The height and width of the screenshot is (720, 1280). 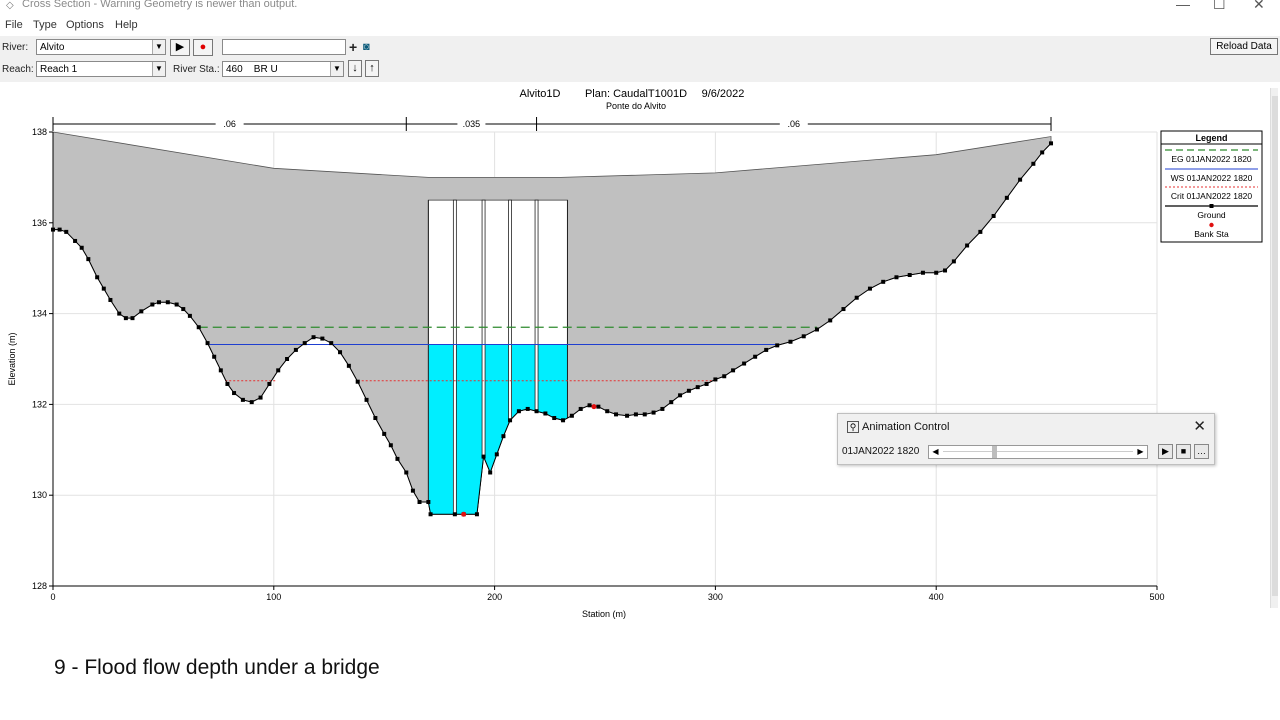 What do you see at coordinates (39, 314) in the screenshot?
I see `y-tick-label: 134` at bounding box center [39, 314].